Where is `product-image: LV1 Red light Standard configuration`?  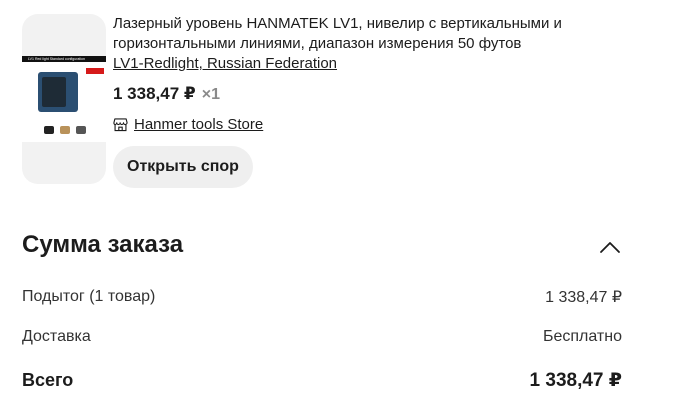
product-image: LV1 Red light Standard configuration is located at coordinates (64, 99).